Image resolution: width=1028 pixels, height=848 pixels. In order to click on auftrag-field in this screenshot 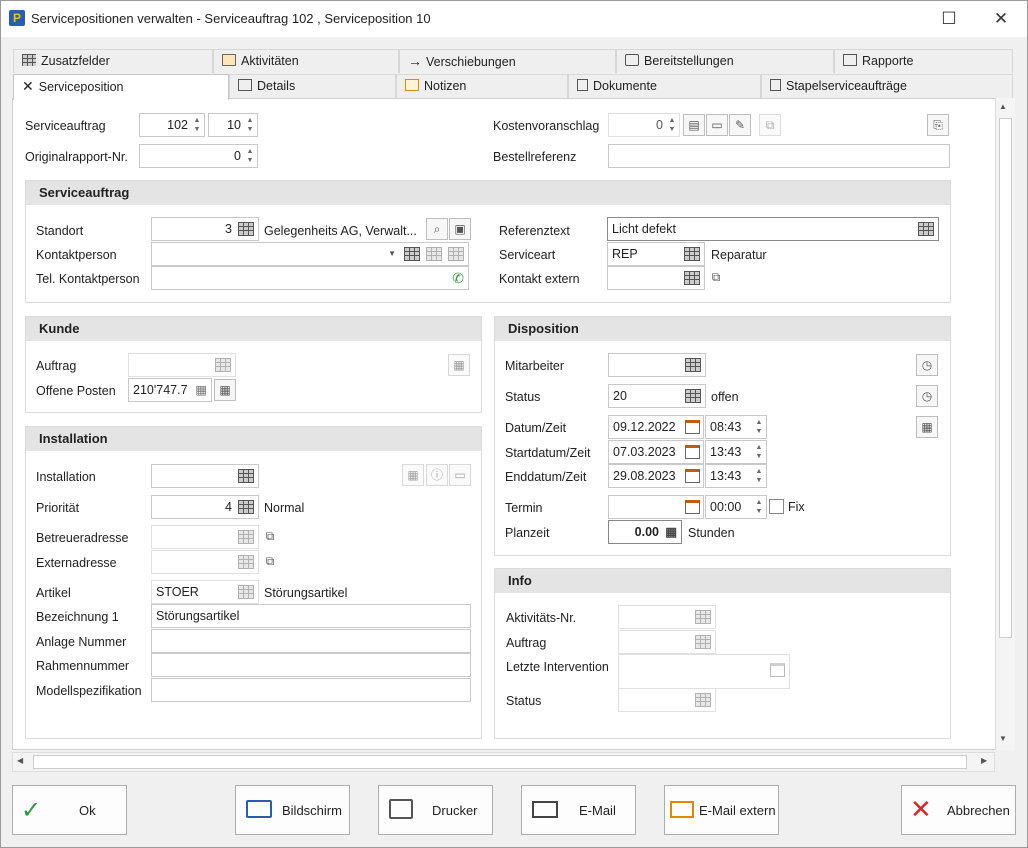, I will do `click(182, 365)`.